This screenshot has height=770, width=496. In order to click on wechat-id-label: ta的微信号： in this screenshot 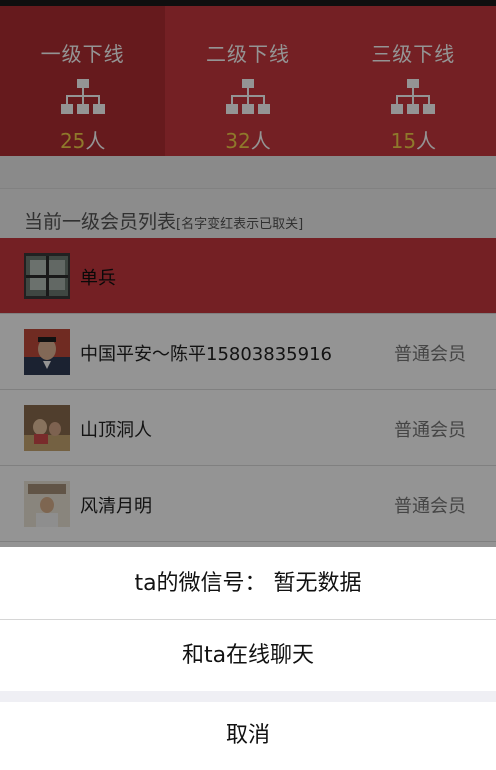, I will do `click(200, 583)`.